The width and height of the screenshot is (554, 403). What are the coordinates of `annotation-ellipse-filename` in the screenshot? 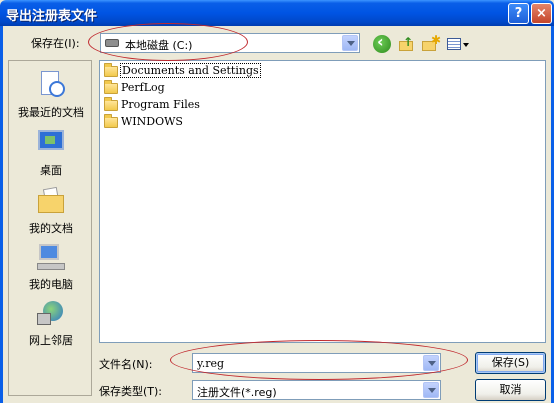 It's located at (319, 360).